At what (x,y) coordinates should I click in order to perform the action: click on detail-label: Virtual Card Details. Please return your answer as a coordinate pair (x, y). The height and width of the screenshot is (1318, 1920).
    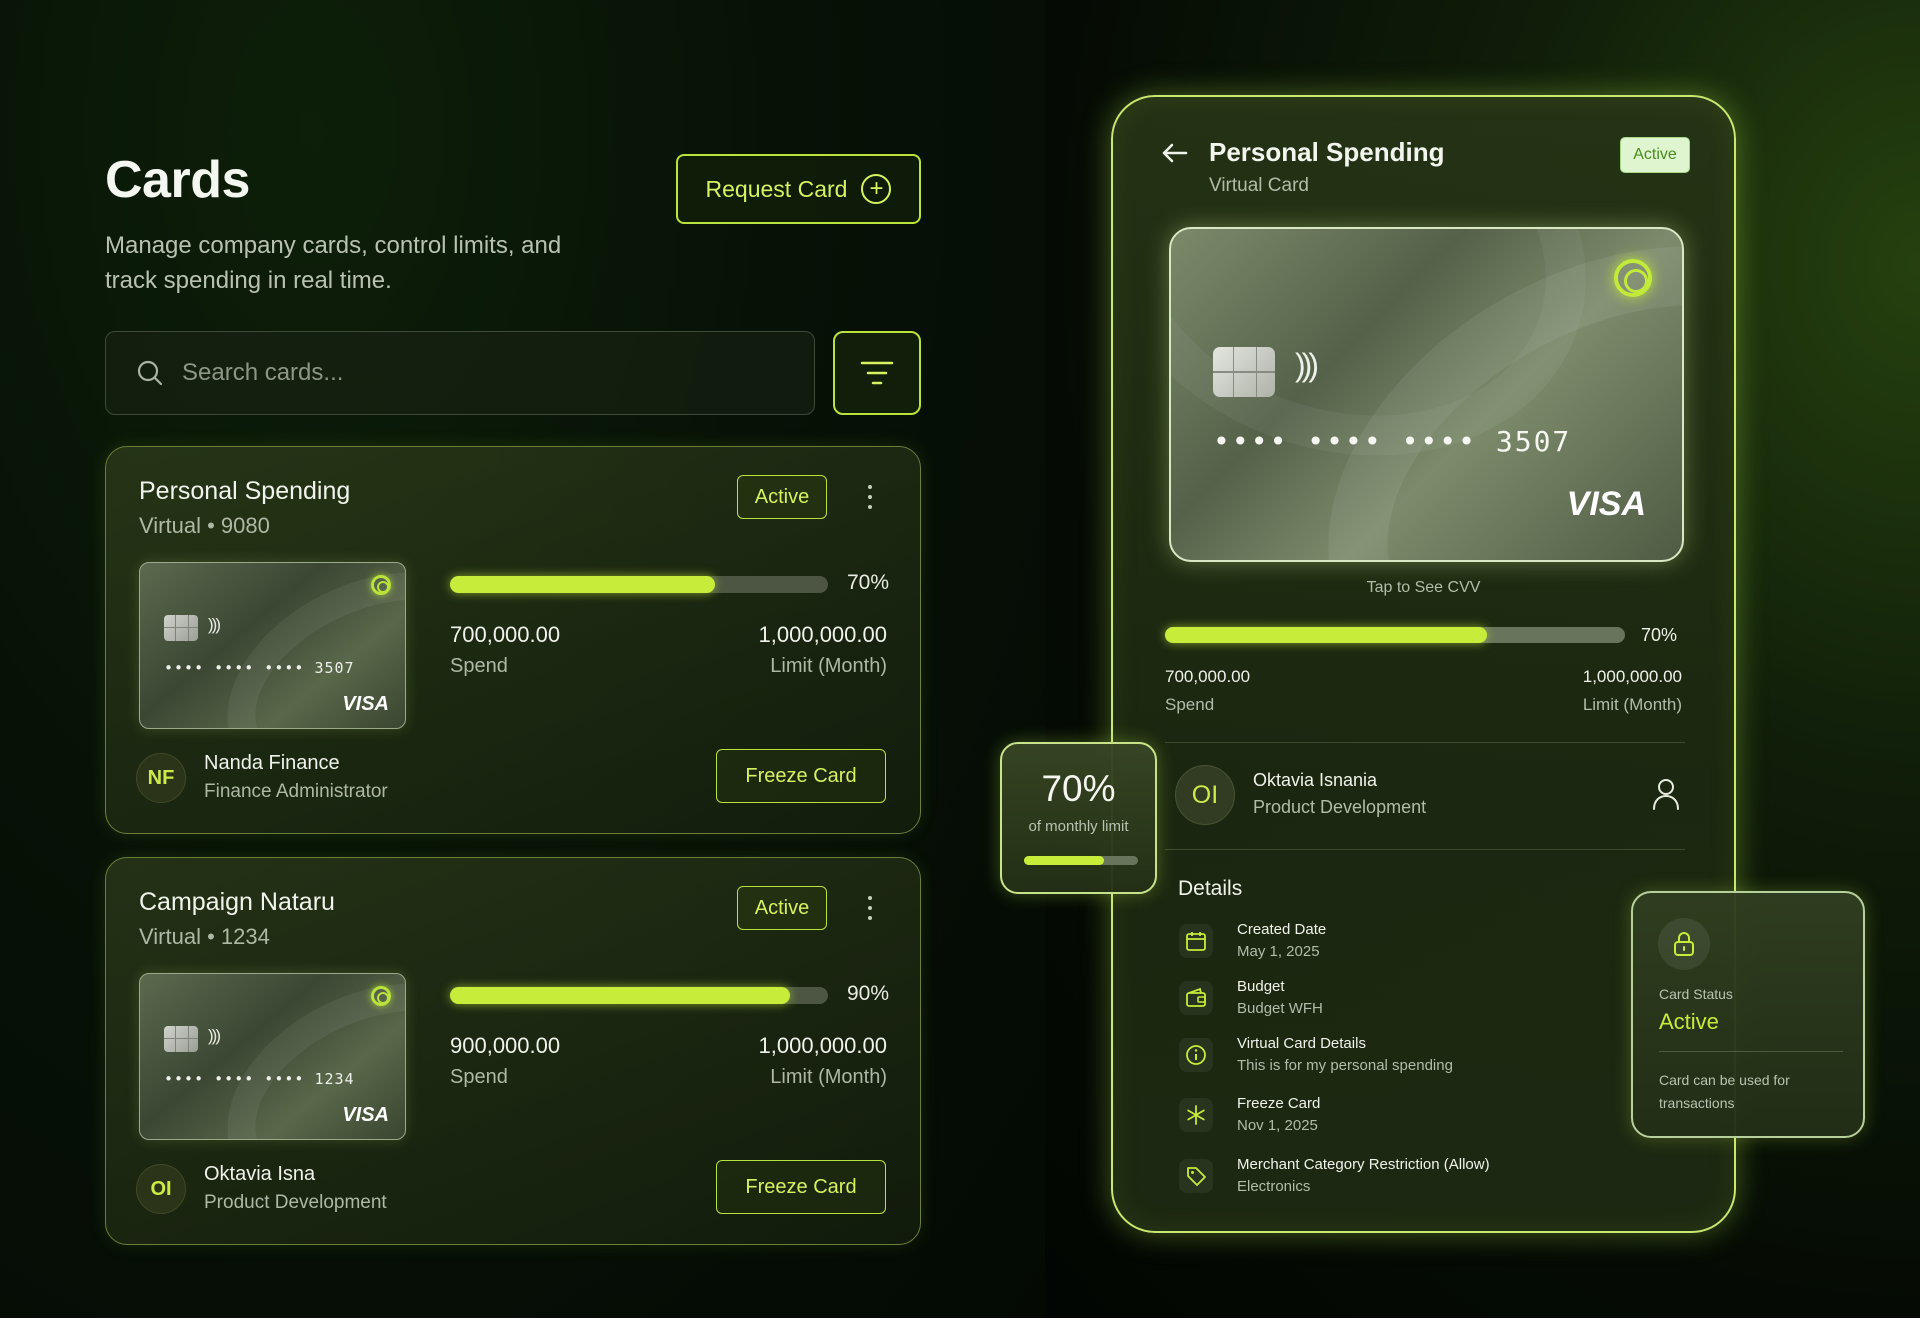
    Looking at the image, I should click on (1301, 1043).